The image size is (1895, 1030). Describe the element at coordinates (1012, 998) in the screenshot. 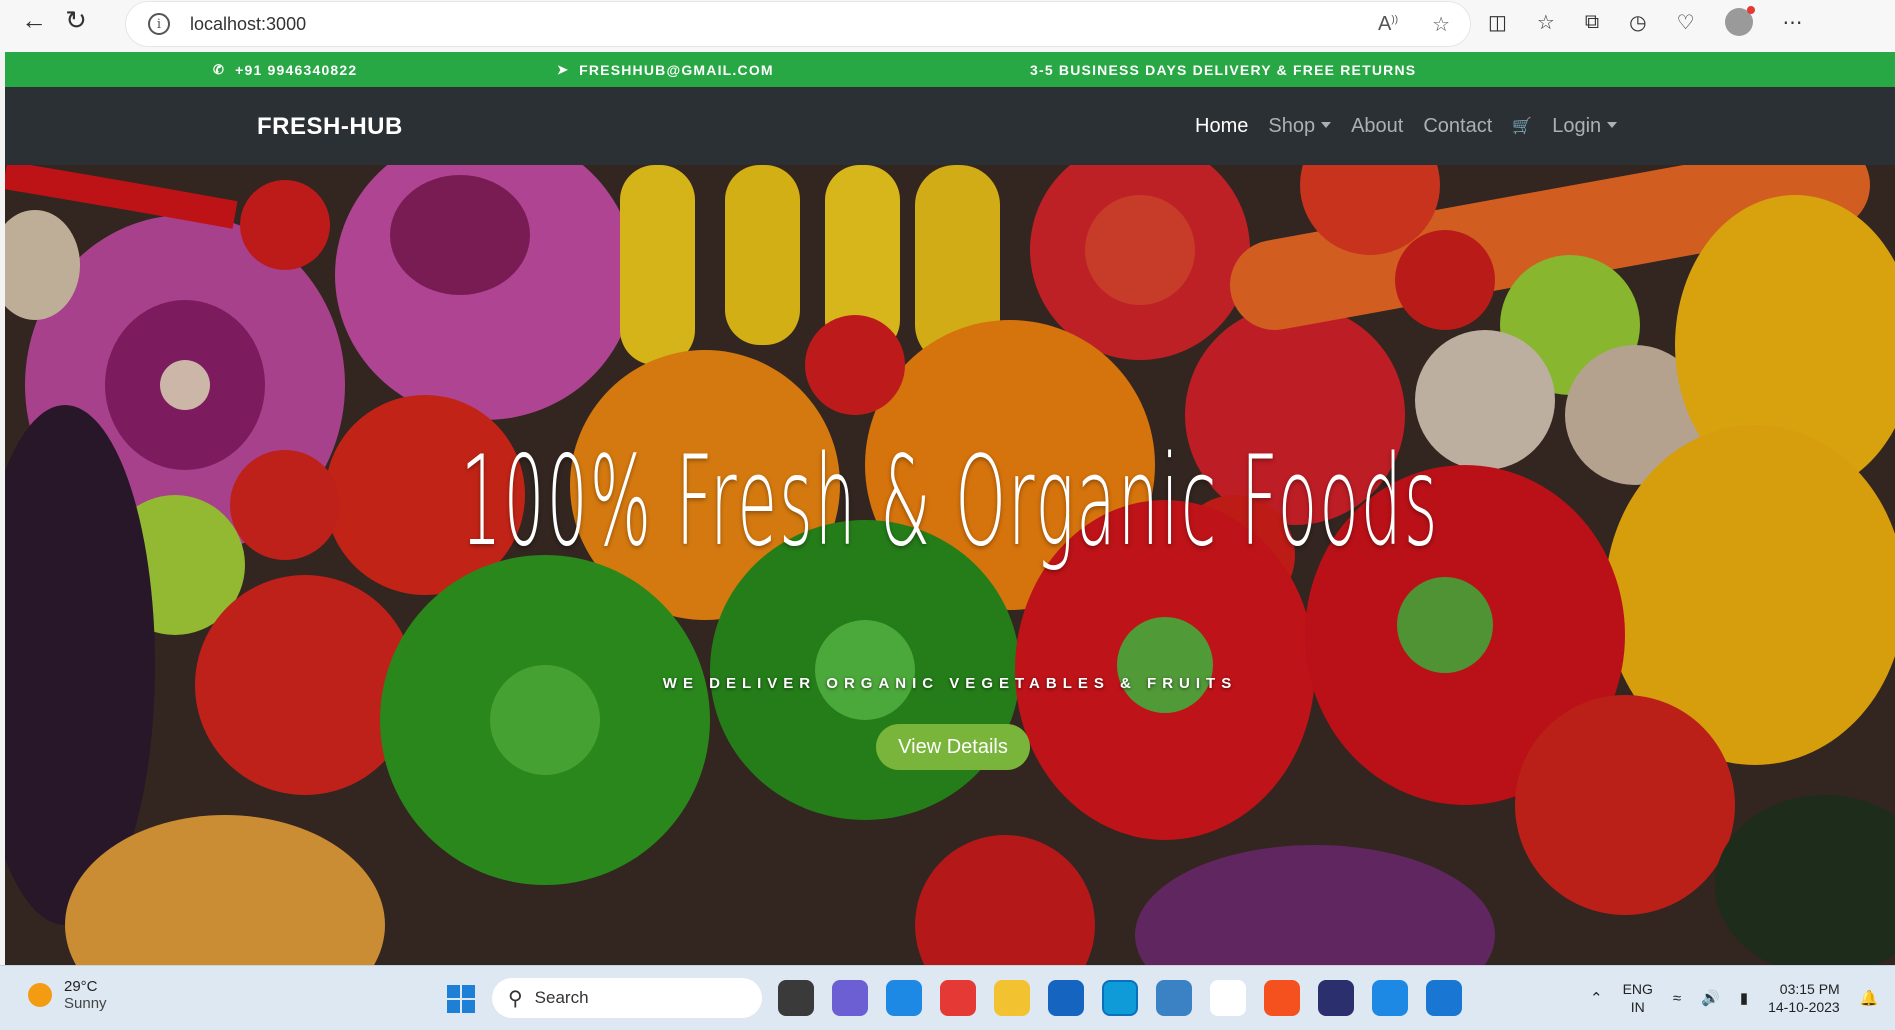

I see `file-explorer-icon` at that location.